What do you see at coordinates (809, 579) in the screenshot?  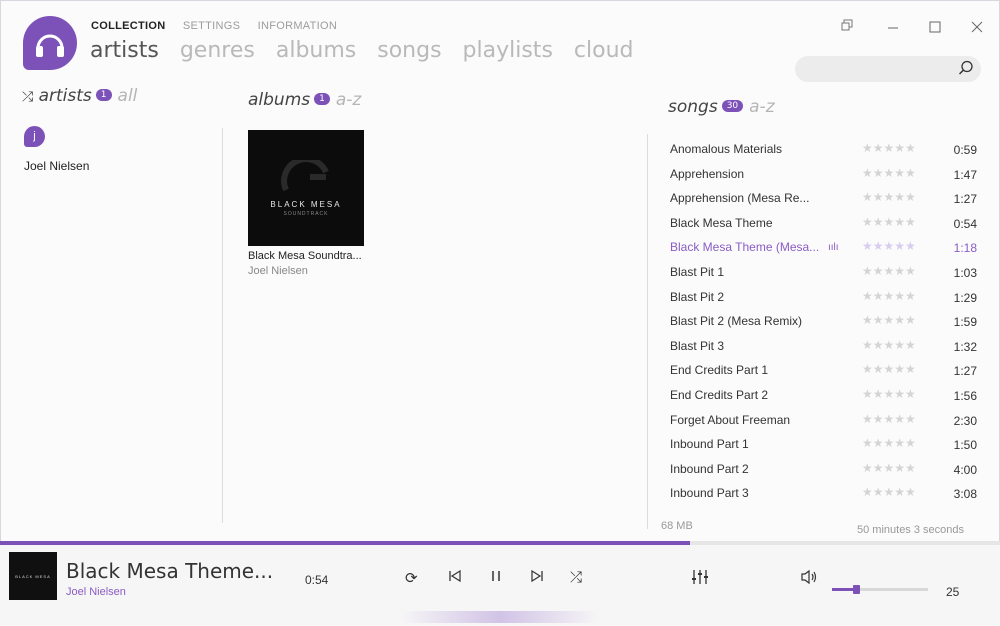 I see `volume-icon` at bounding box center [809, 579].